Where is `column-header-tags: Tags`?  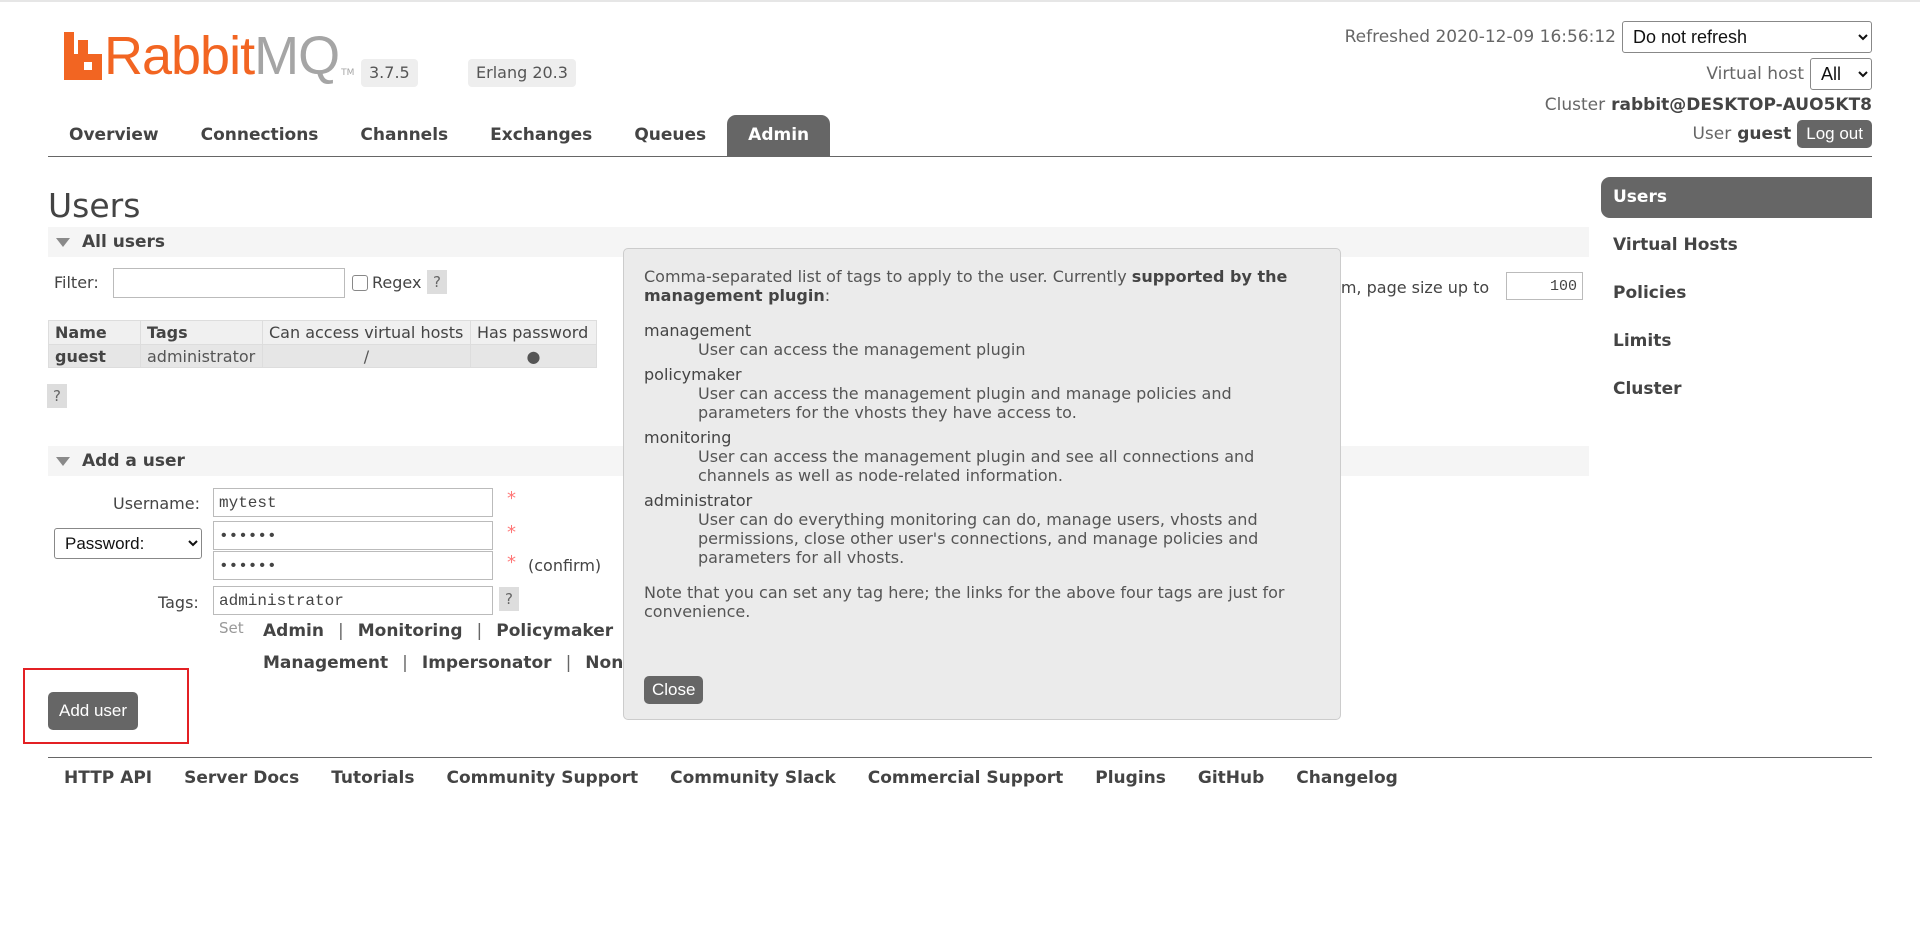
column-header-tags: Tags is located at coordinates (201, 332).